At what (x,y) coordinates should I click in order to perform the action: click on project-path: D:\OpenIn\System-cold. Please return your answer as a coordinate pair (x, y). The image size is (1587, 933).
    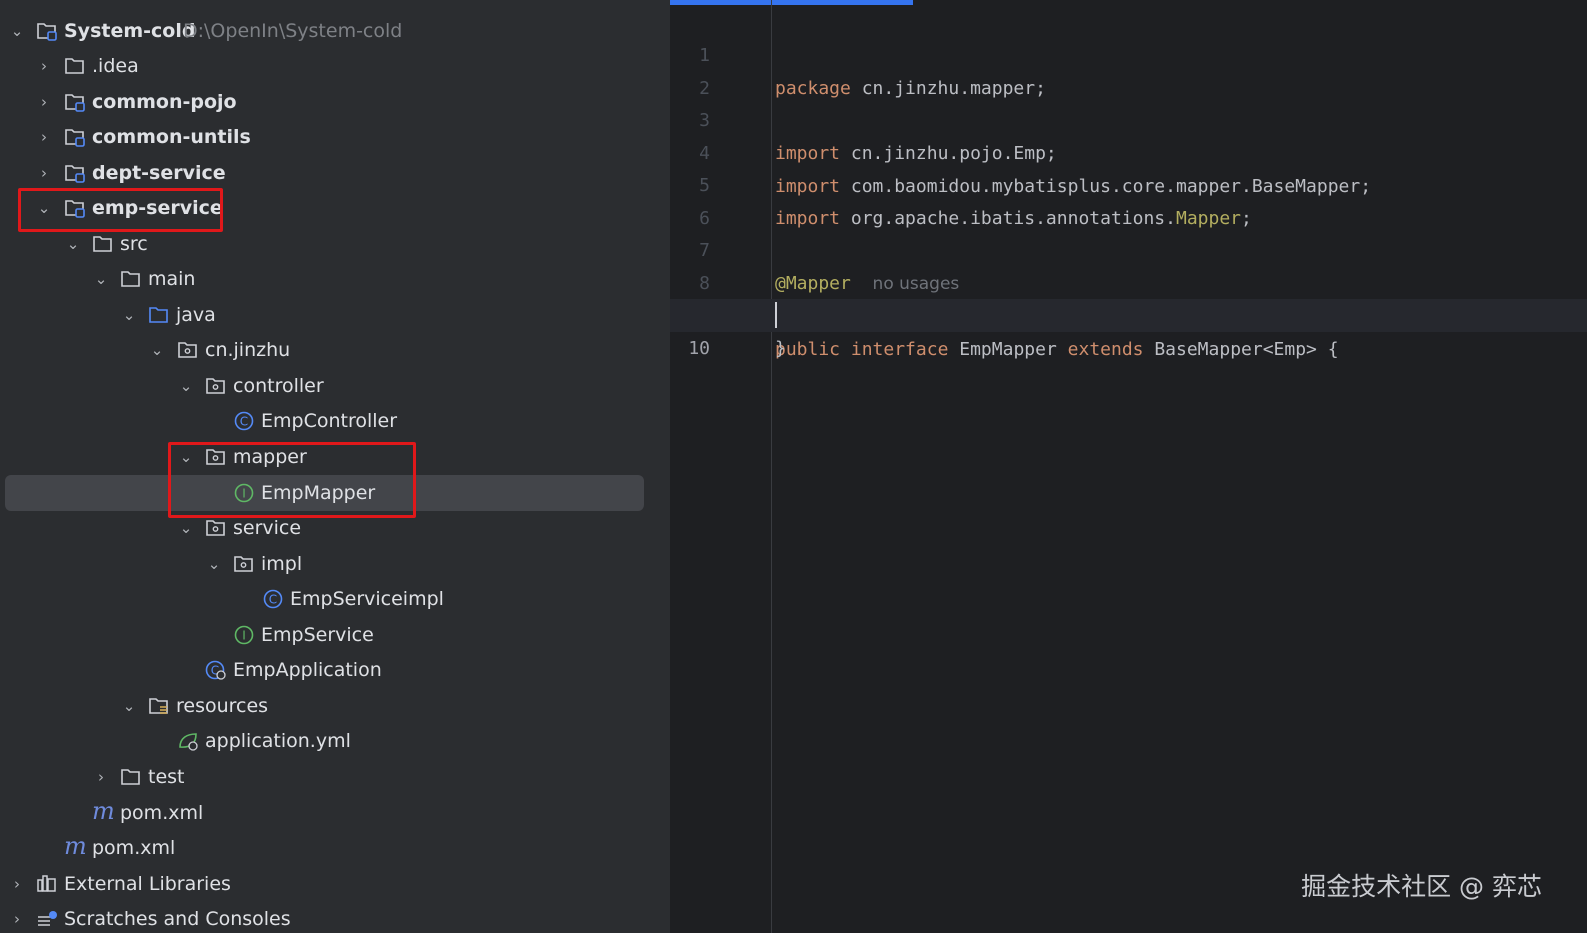
    Looking at the image, I should click on (293, 31).